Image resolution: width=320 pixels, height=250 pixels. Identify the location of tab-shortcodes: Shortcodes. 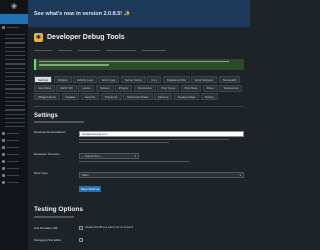
(144, 88).